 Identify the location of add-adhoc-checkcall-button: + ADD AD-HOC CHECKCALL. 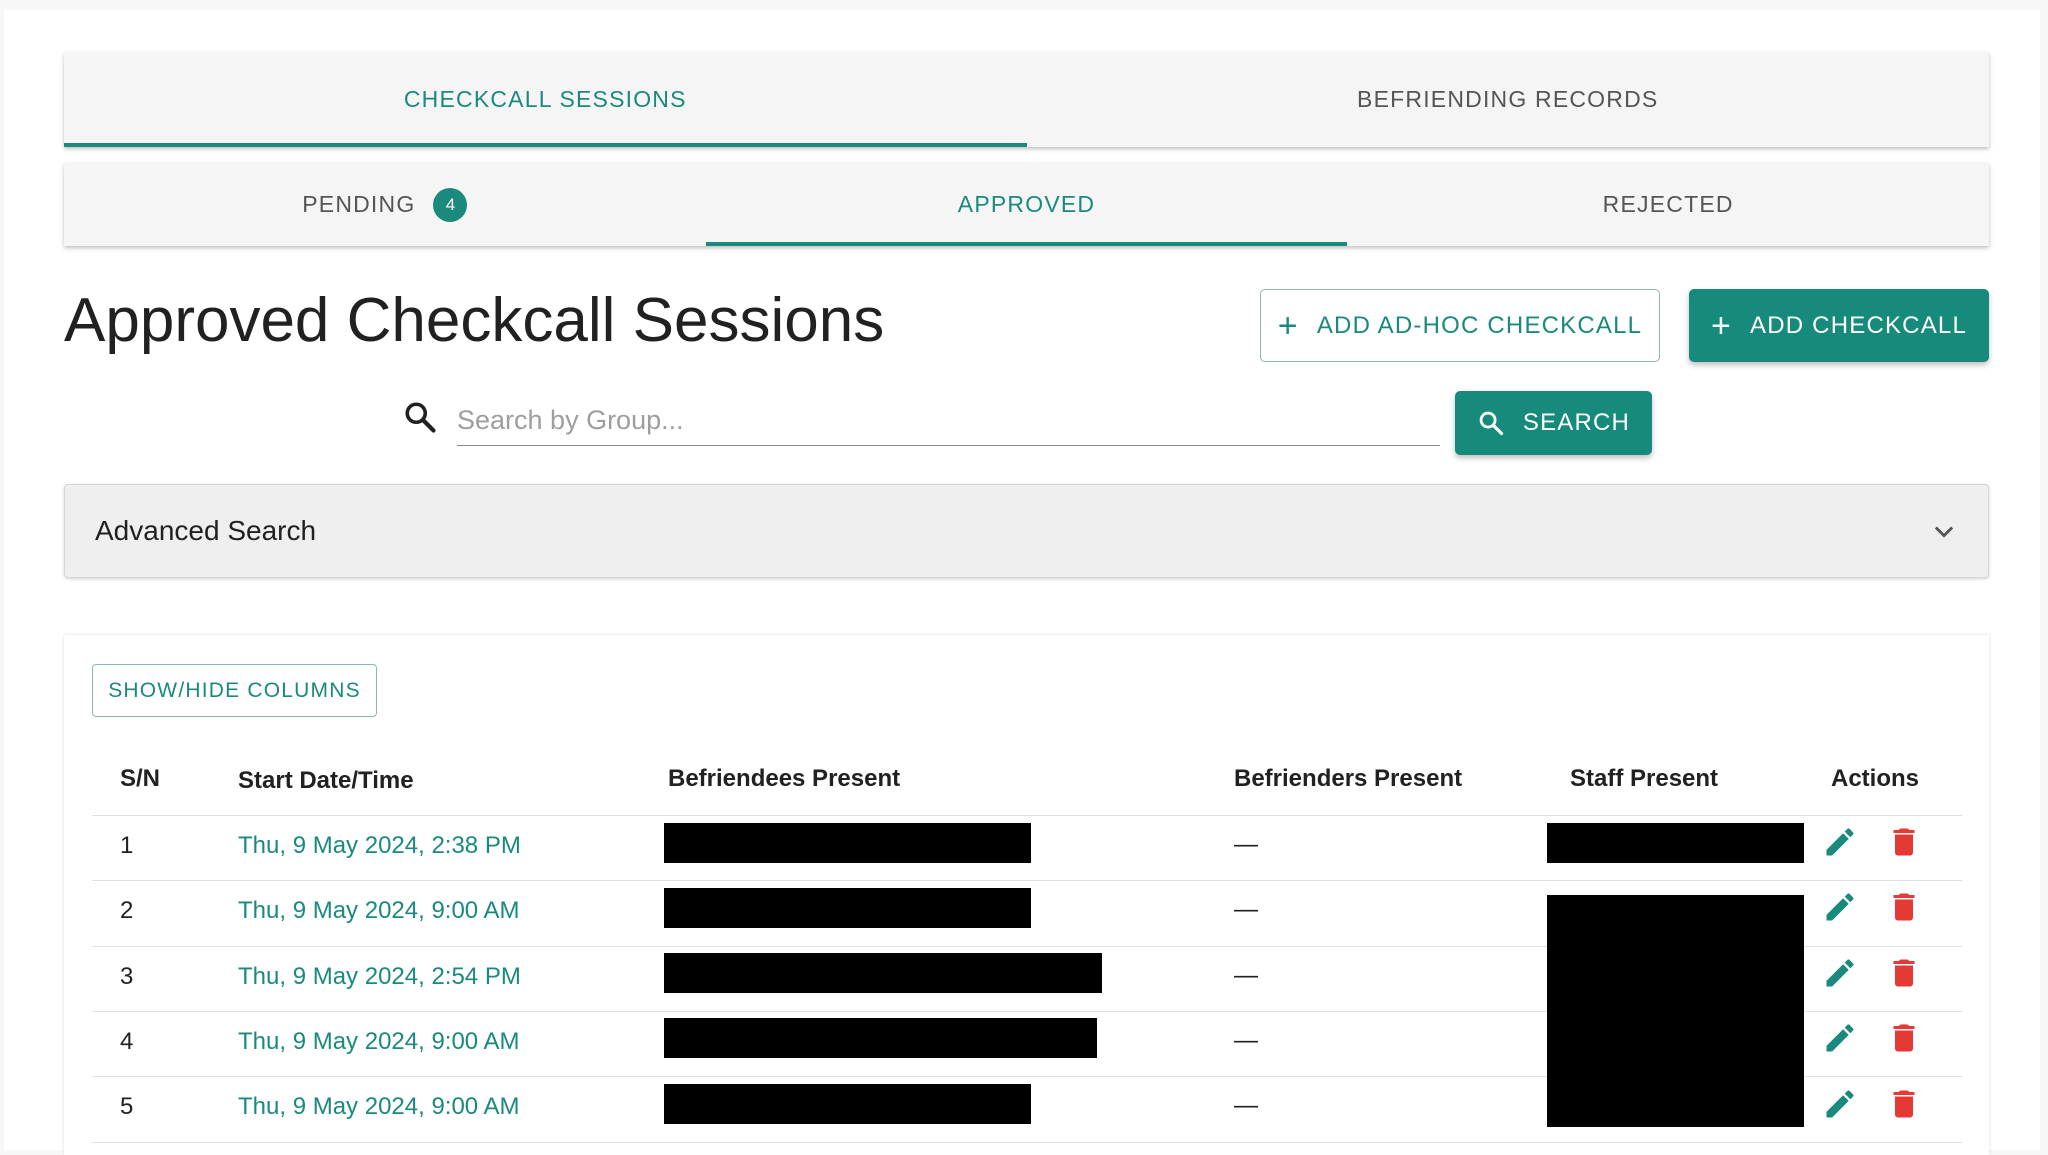
(1460, 325).